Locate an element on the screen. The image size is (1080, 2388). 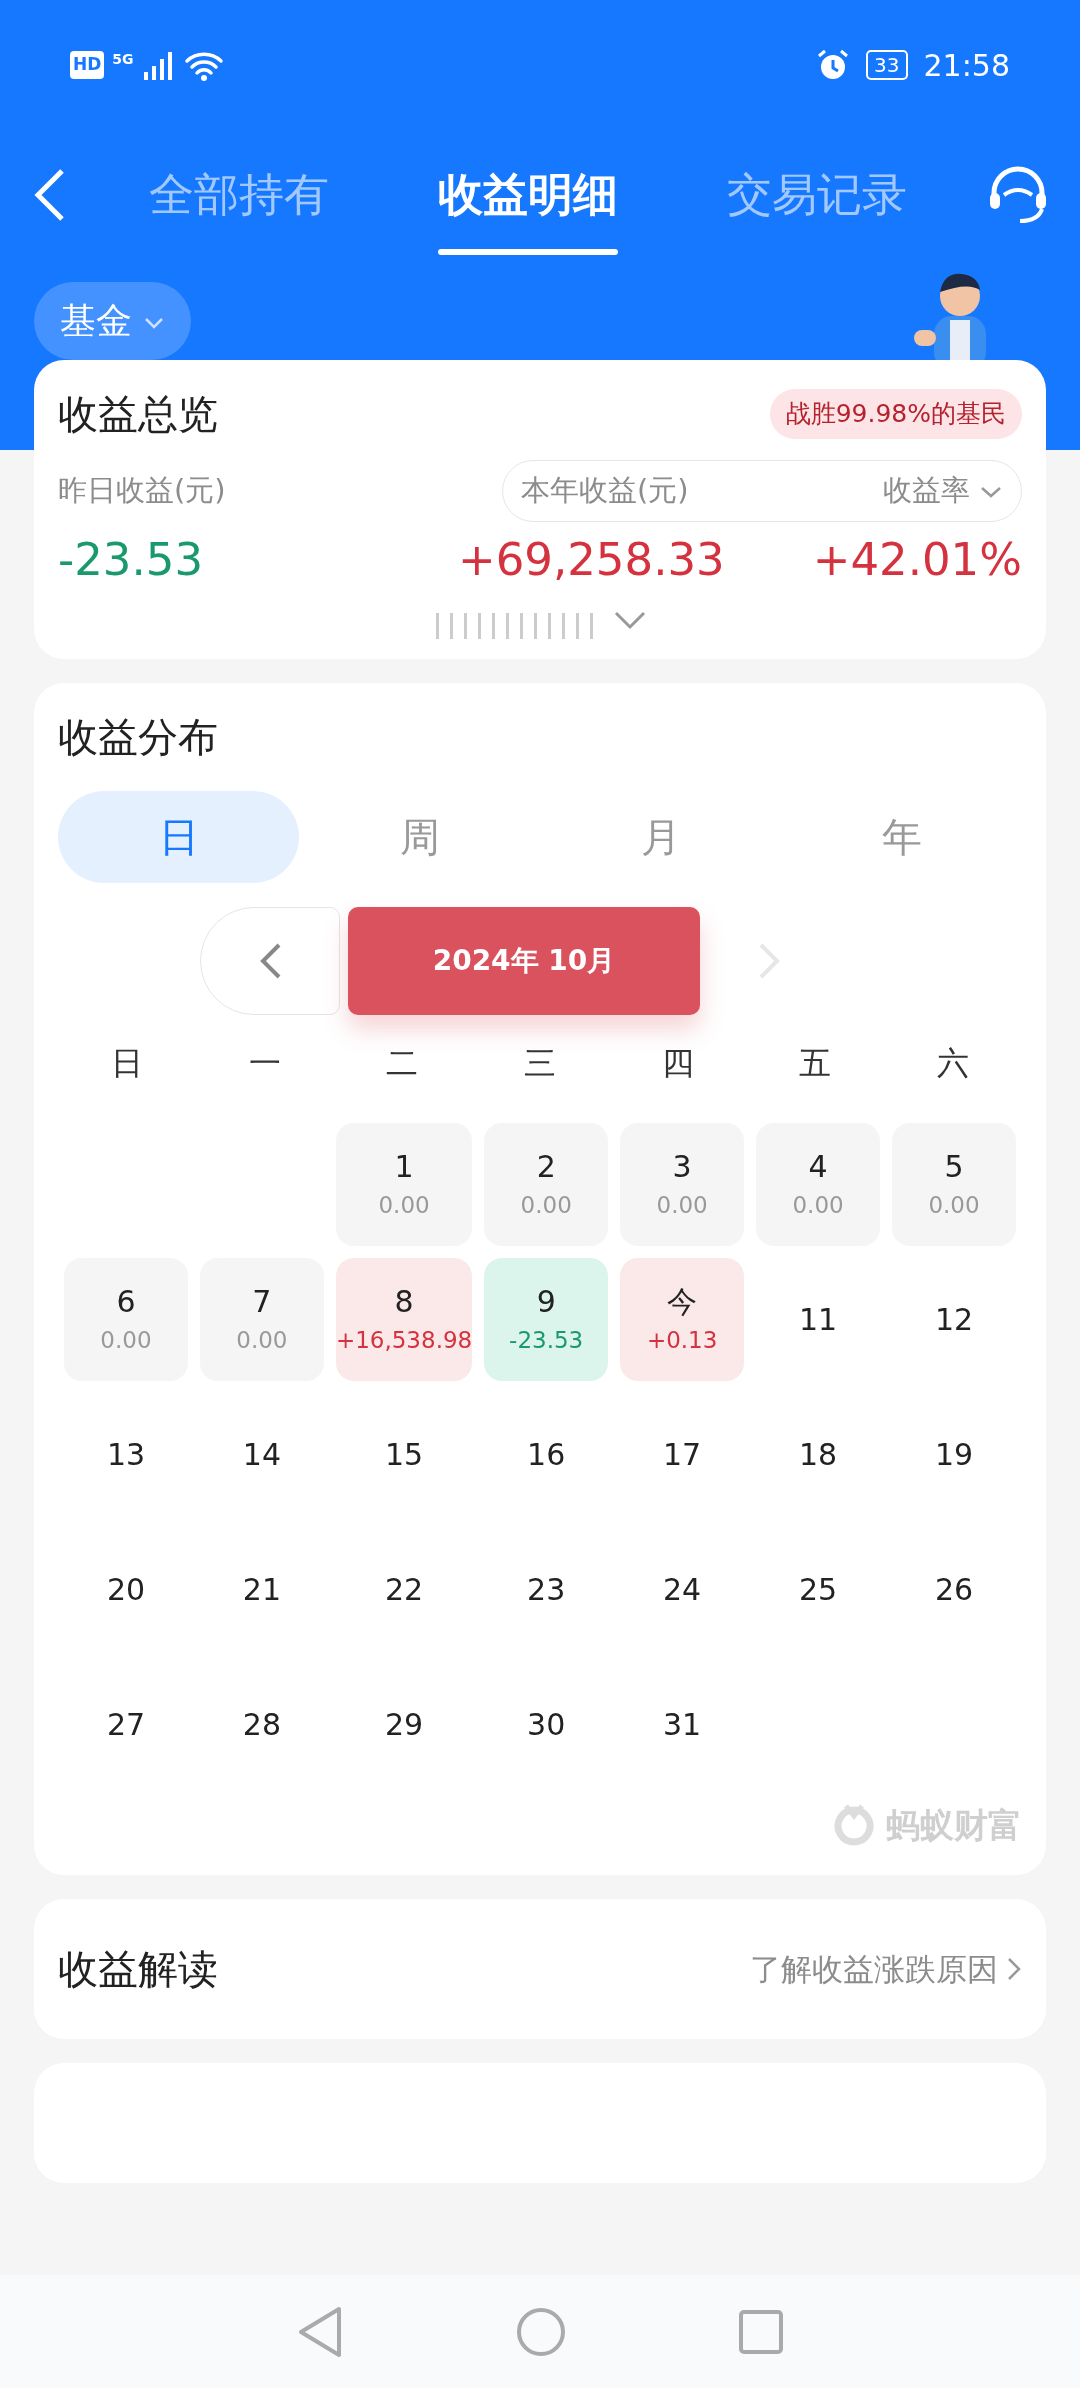
prev-month-button is located at coordinates (270, 961).